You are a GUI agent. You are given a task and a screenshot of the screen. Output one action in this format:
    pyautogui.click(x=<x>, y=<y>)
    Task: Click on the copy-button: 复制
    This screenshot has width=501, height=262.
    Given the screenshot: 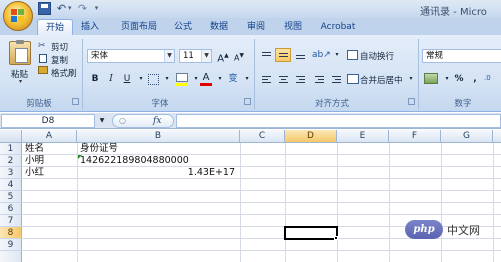 What is the action you would take?
    pyautogui.click(x=59, y=60)
    